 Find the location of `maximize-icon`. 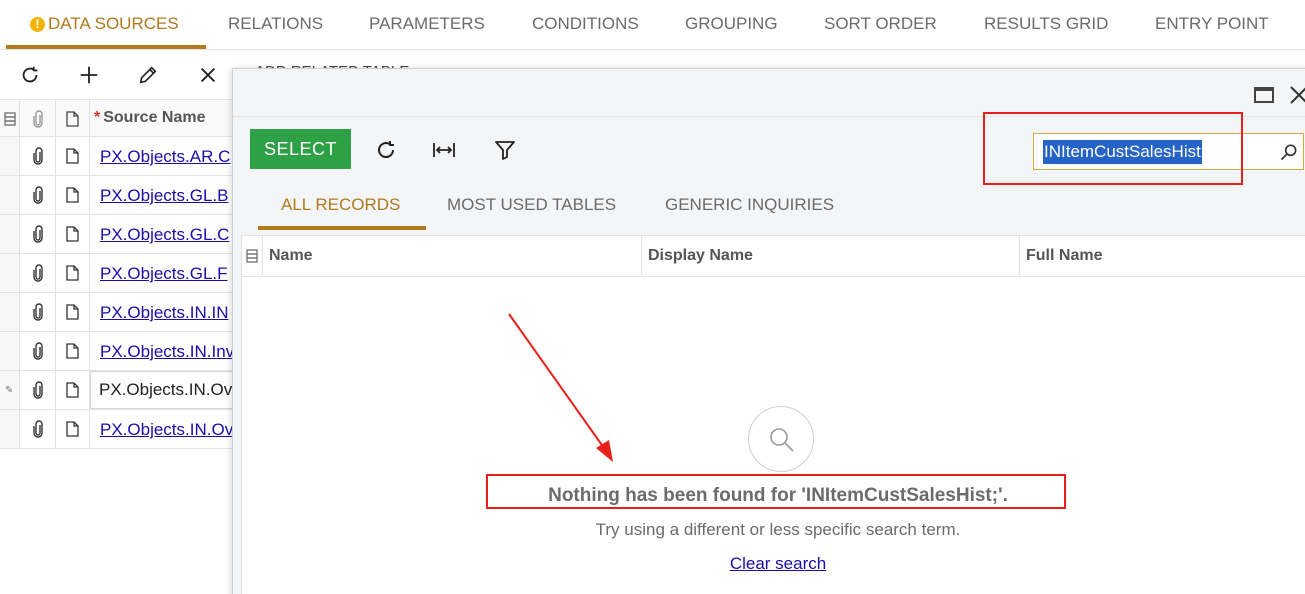

maximize-icon is located at coordinates (1264, 95).